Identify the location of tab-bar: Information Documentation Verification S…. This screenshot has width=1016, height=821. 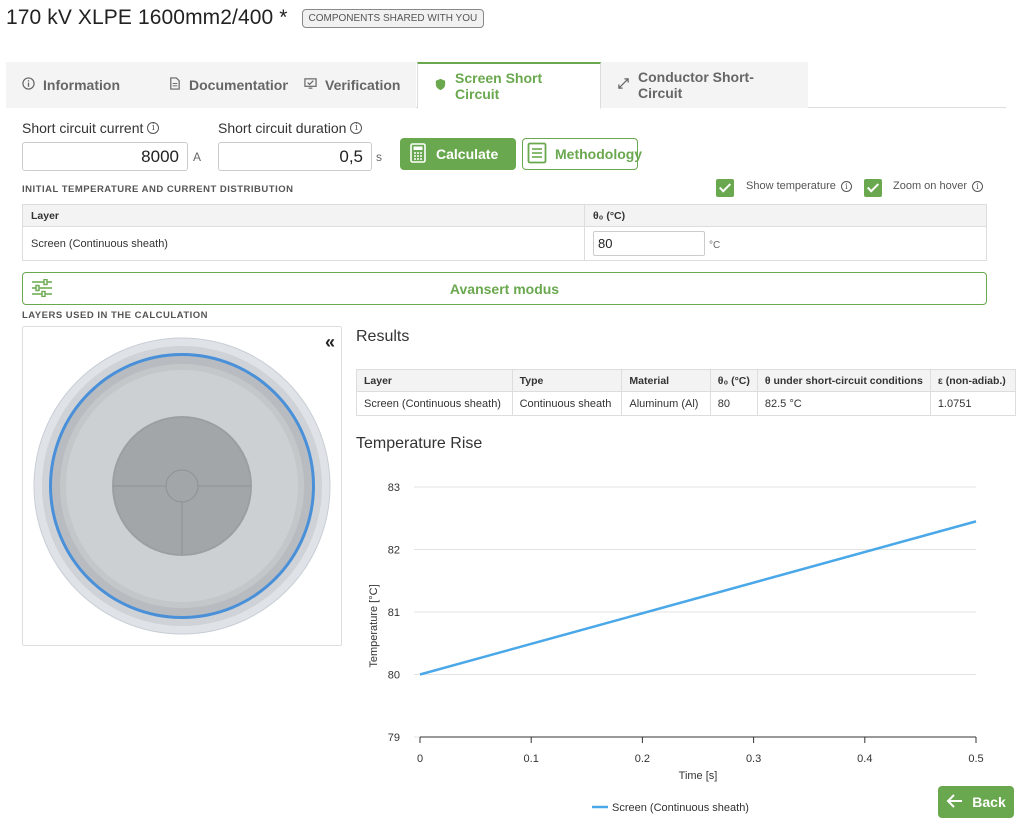
(506, 85).